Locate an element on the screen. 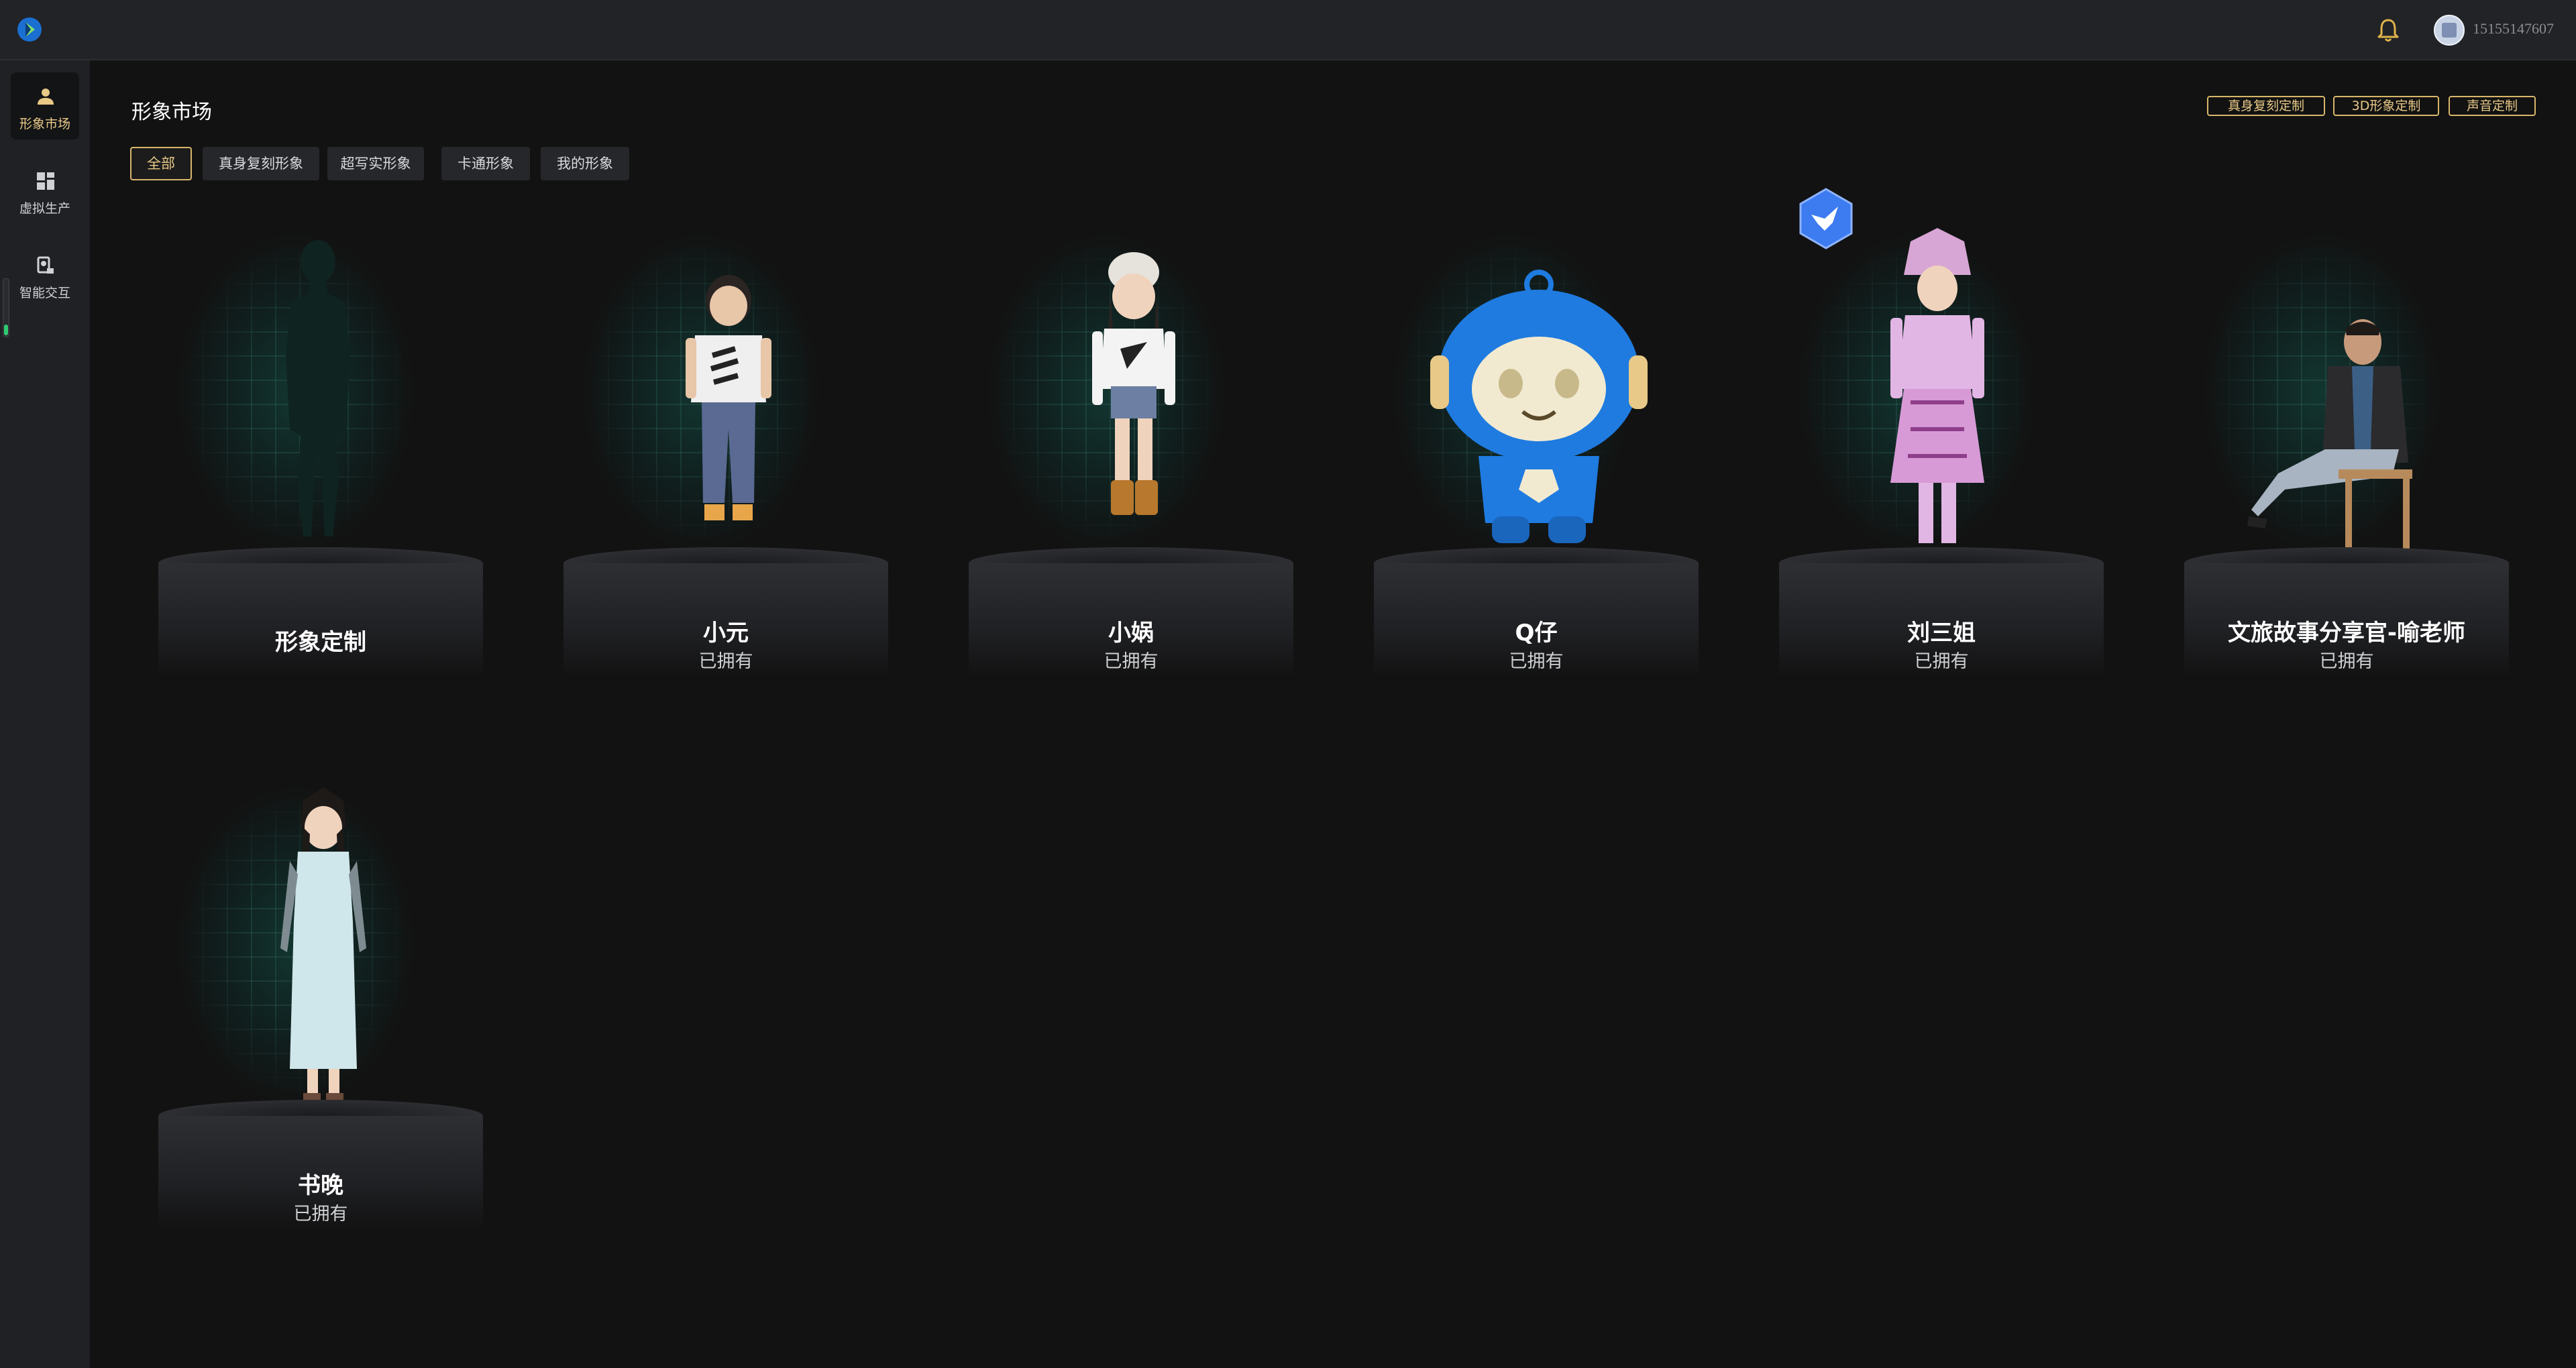 This screenshot has width=2576, height=1368. card-name: 书晚 is located at coordinates (320, 1185).